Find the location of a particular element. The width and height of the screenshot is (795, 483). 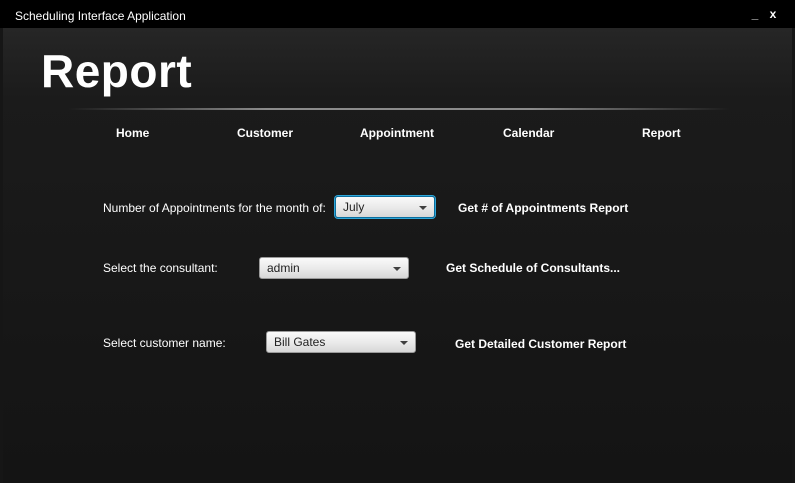

nav-report: Report is located at coordinates (661, 133).